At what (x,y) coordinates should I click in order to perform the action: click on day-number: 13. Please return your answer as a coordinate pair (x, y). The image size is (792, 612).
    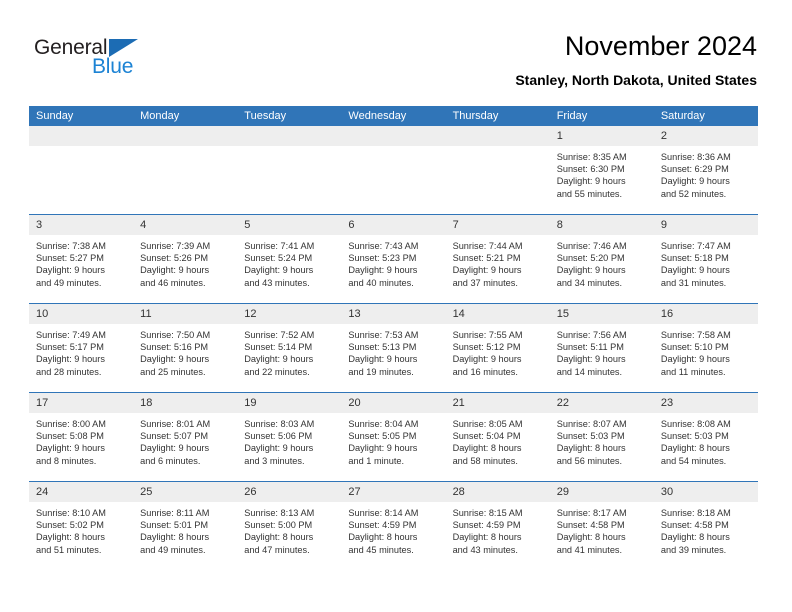
    Looking at the image, I should click on (393, 314).